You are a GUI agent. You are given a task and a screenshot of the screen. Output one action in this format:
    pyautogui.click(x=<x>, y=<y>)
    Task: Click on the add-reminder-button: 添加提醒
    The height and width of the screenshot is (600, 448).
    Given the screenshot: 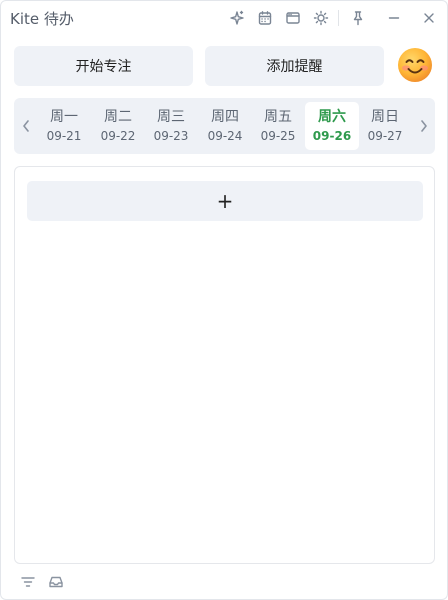 What is the action you would take?
    pyautogui.click(x=294, y=66)
    